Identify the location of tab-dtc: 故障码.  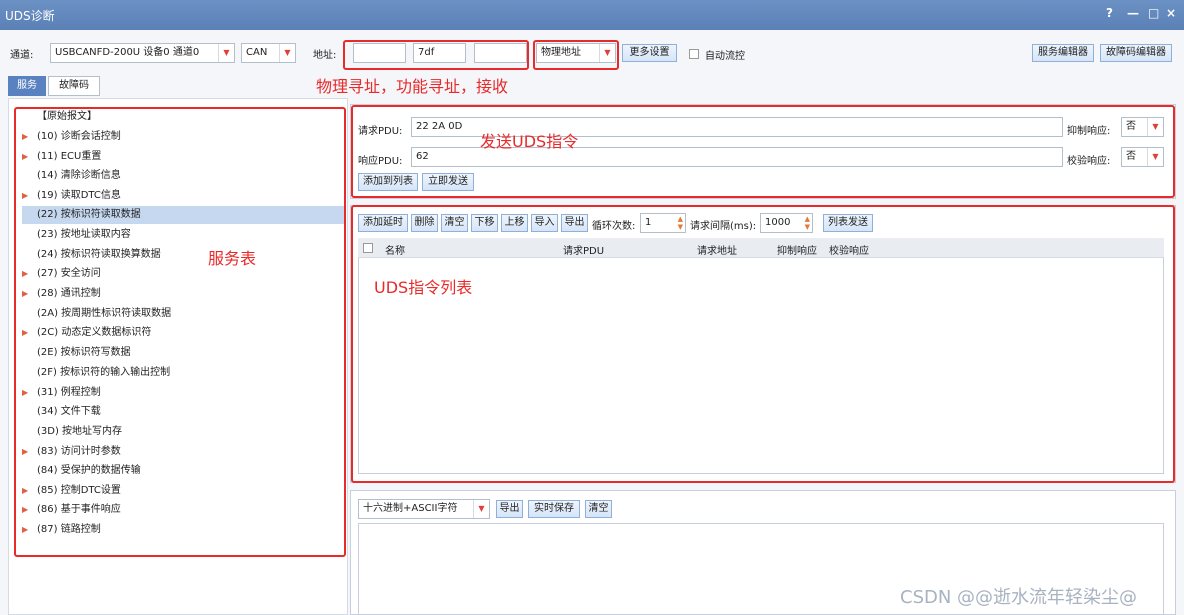
(74, 86).